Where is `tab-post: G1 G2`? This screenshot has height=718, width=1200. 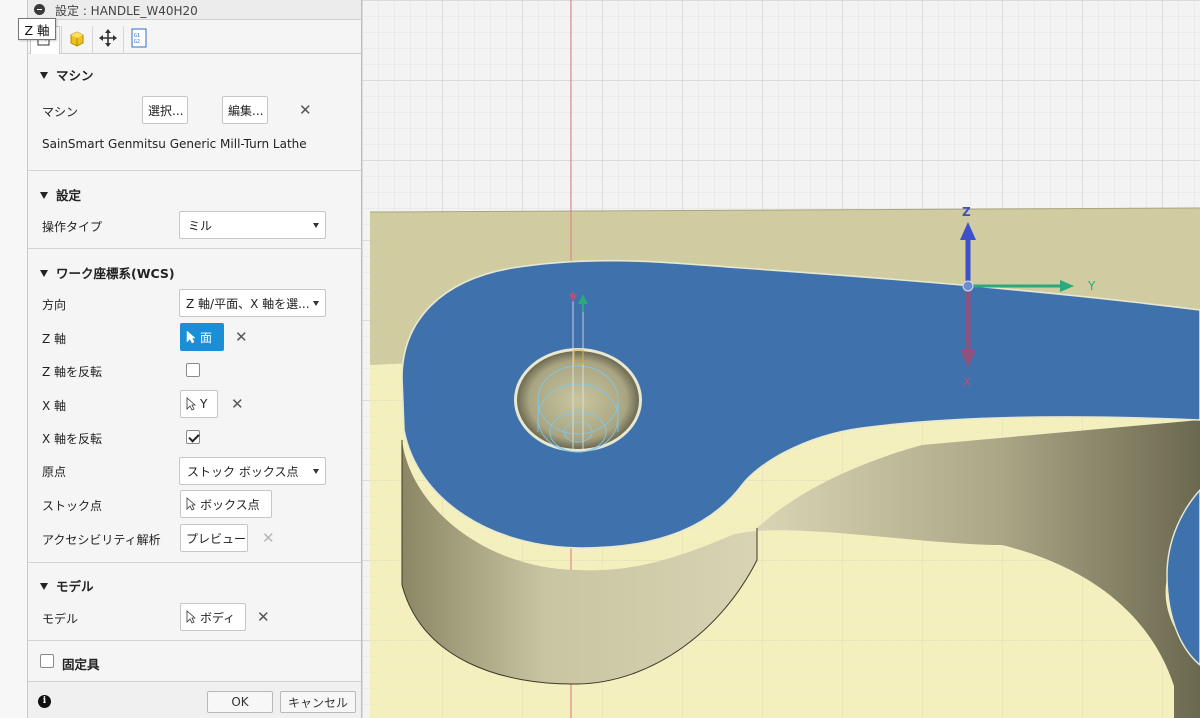
tab-post: G1 G2 is located at coordinates (138, 40).